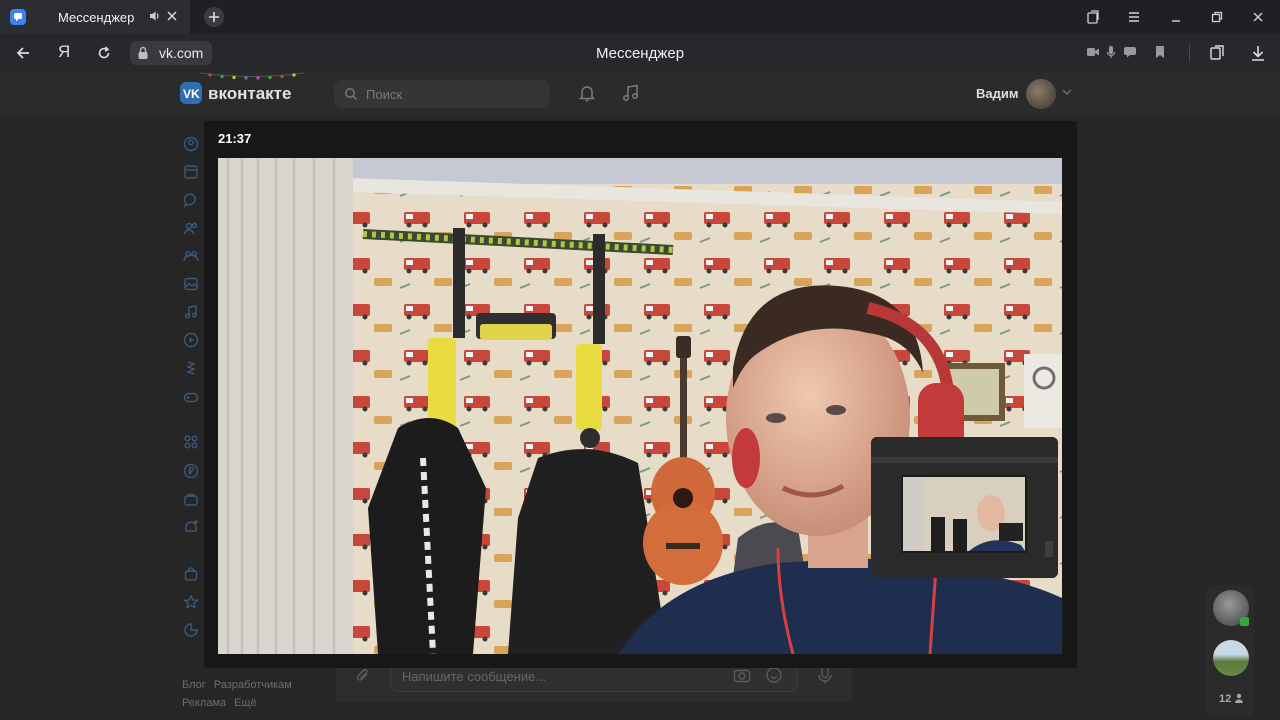 This screenshot has width=1280, height=720. I want to click on vk-logo-icon: VK, so click(191, 93).